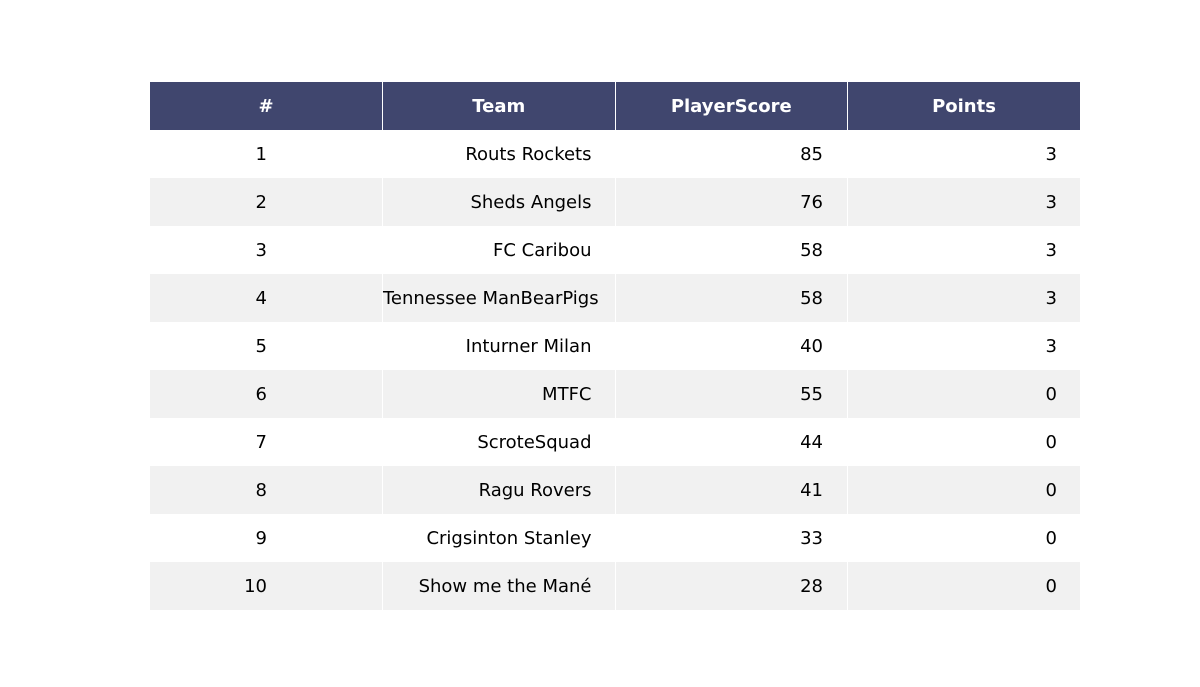  What do you see at coordinates (266, 154) in the screenshot?
I see `cell-rank: 1` at bounding box center [266, 154].